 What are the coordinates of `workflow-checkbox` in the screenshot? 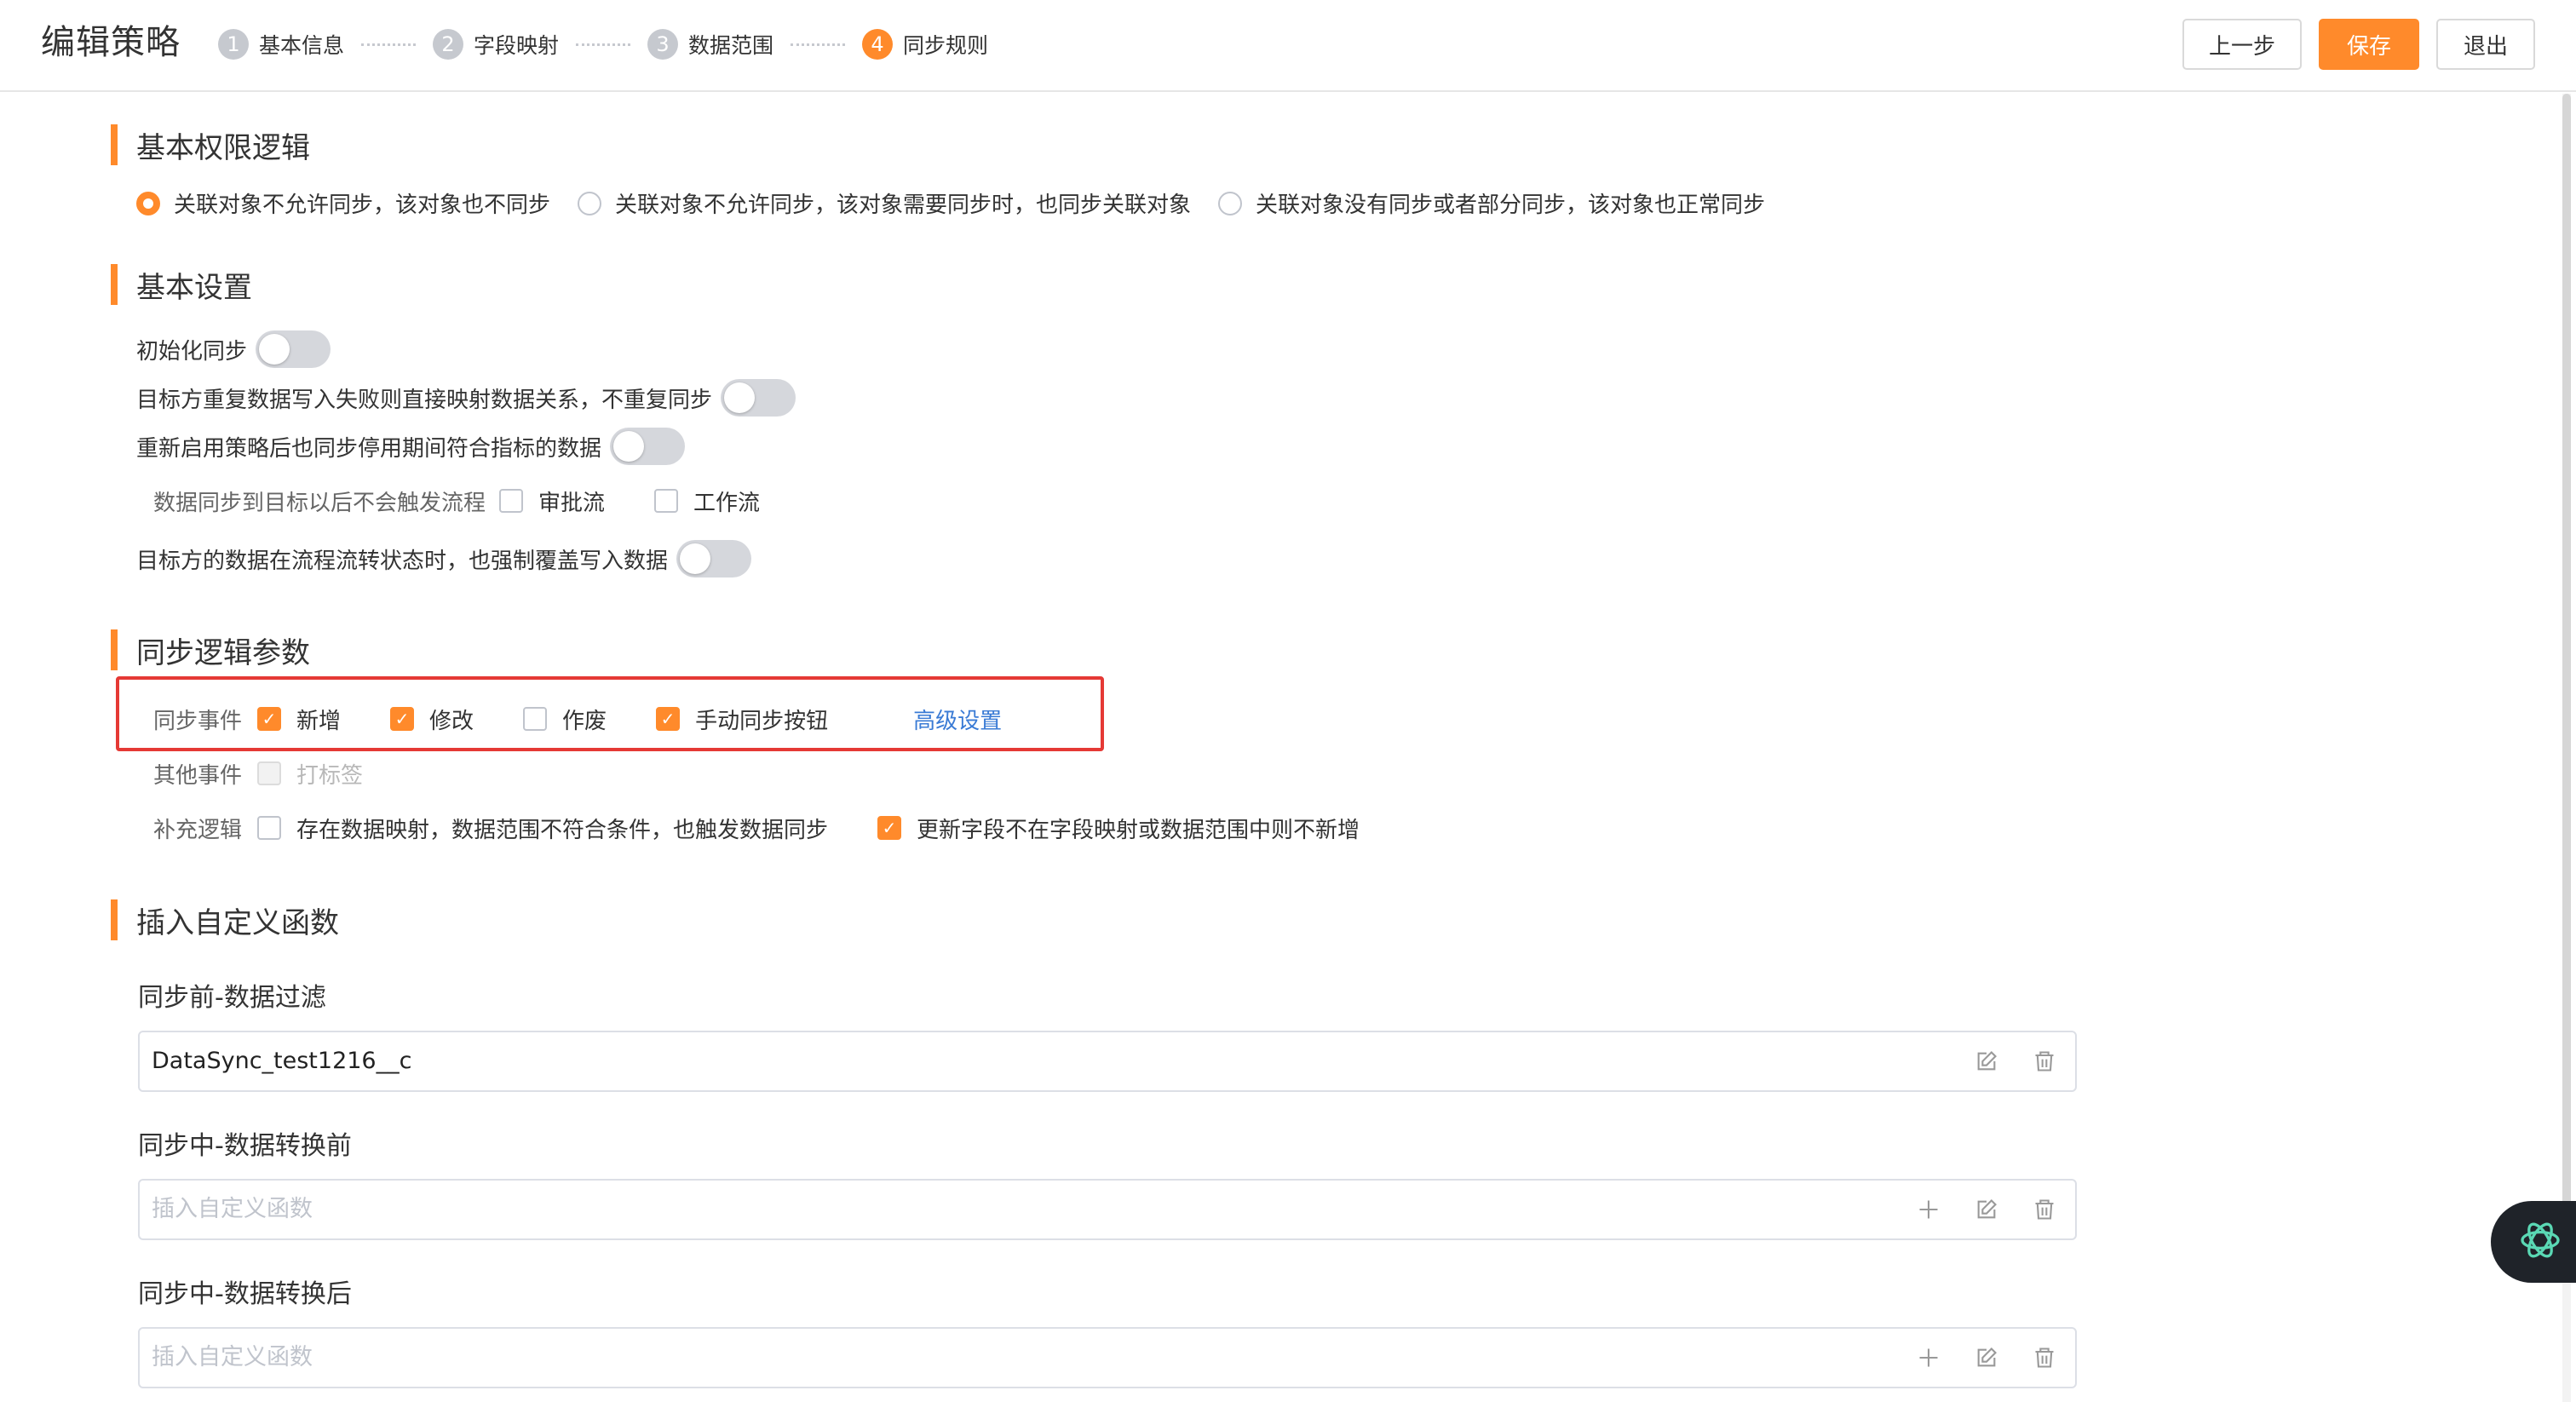 It's located at (667, 501).